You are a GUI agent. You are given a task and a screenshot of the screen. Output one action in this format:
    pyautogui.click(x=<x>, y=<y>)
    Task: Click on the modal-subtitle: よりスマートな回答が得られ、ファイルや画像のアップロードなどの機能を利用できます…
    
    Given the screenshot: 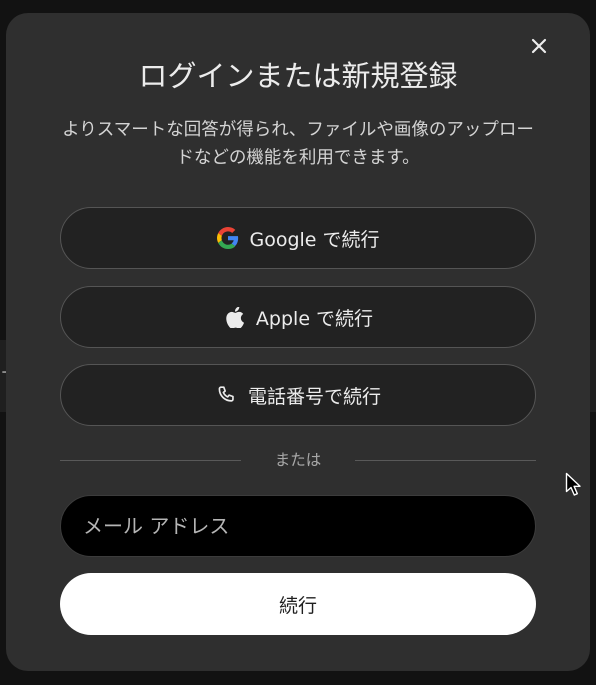 What is the action you would take?
    pyautogui.click(x=298, y=144)
    